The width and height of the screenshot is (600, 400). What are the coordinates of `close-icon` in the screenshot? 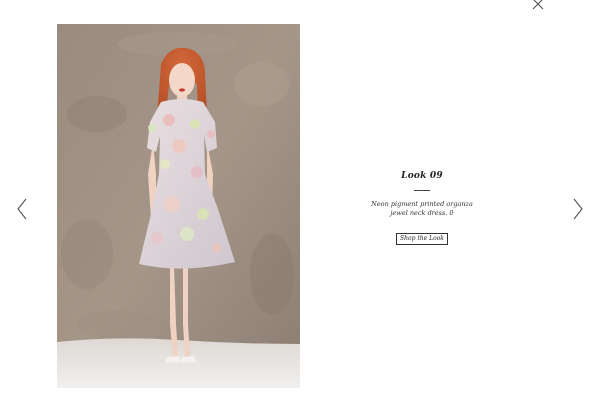 It's located at (538, 5).